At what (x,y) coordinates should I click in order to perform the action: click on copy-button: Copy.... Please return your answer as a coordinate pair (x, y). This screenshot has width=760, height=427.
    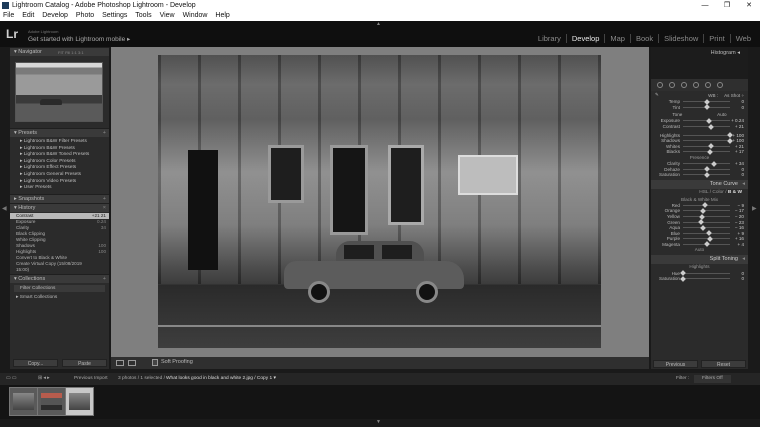
    Looking at the image, I should click on (35, 363).